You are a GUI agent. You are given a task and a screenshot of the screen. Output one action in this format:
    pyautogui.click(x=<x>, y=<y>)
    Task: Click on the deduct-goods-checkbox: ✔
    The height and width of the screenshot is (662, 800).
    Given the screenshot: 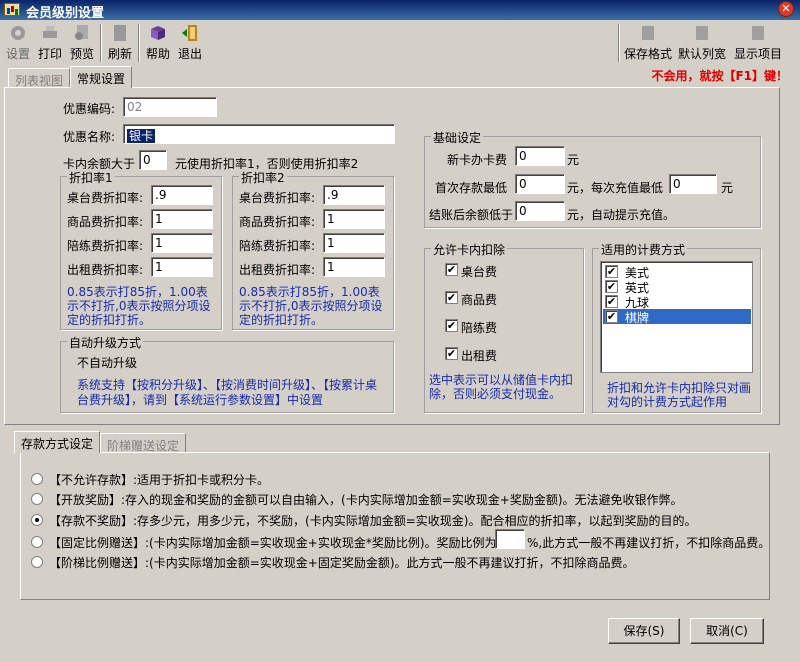 What is the action you would take?
    pyautogui.click(x=451, y=297)
    